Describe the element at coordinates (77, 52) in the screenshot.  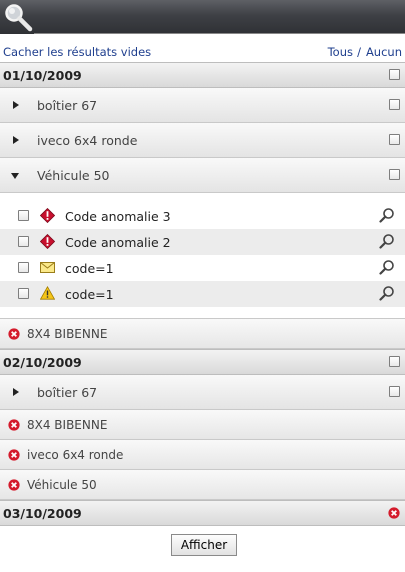
I see `hide-empty-results-link: Cacher les résultats vides` at that location.